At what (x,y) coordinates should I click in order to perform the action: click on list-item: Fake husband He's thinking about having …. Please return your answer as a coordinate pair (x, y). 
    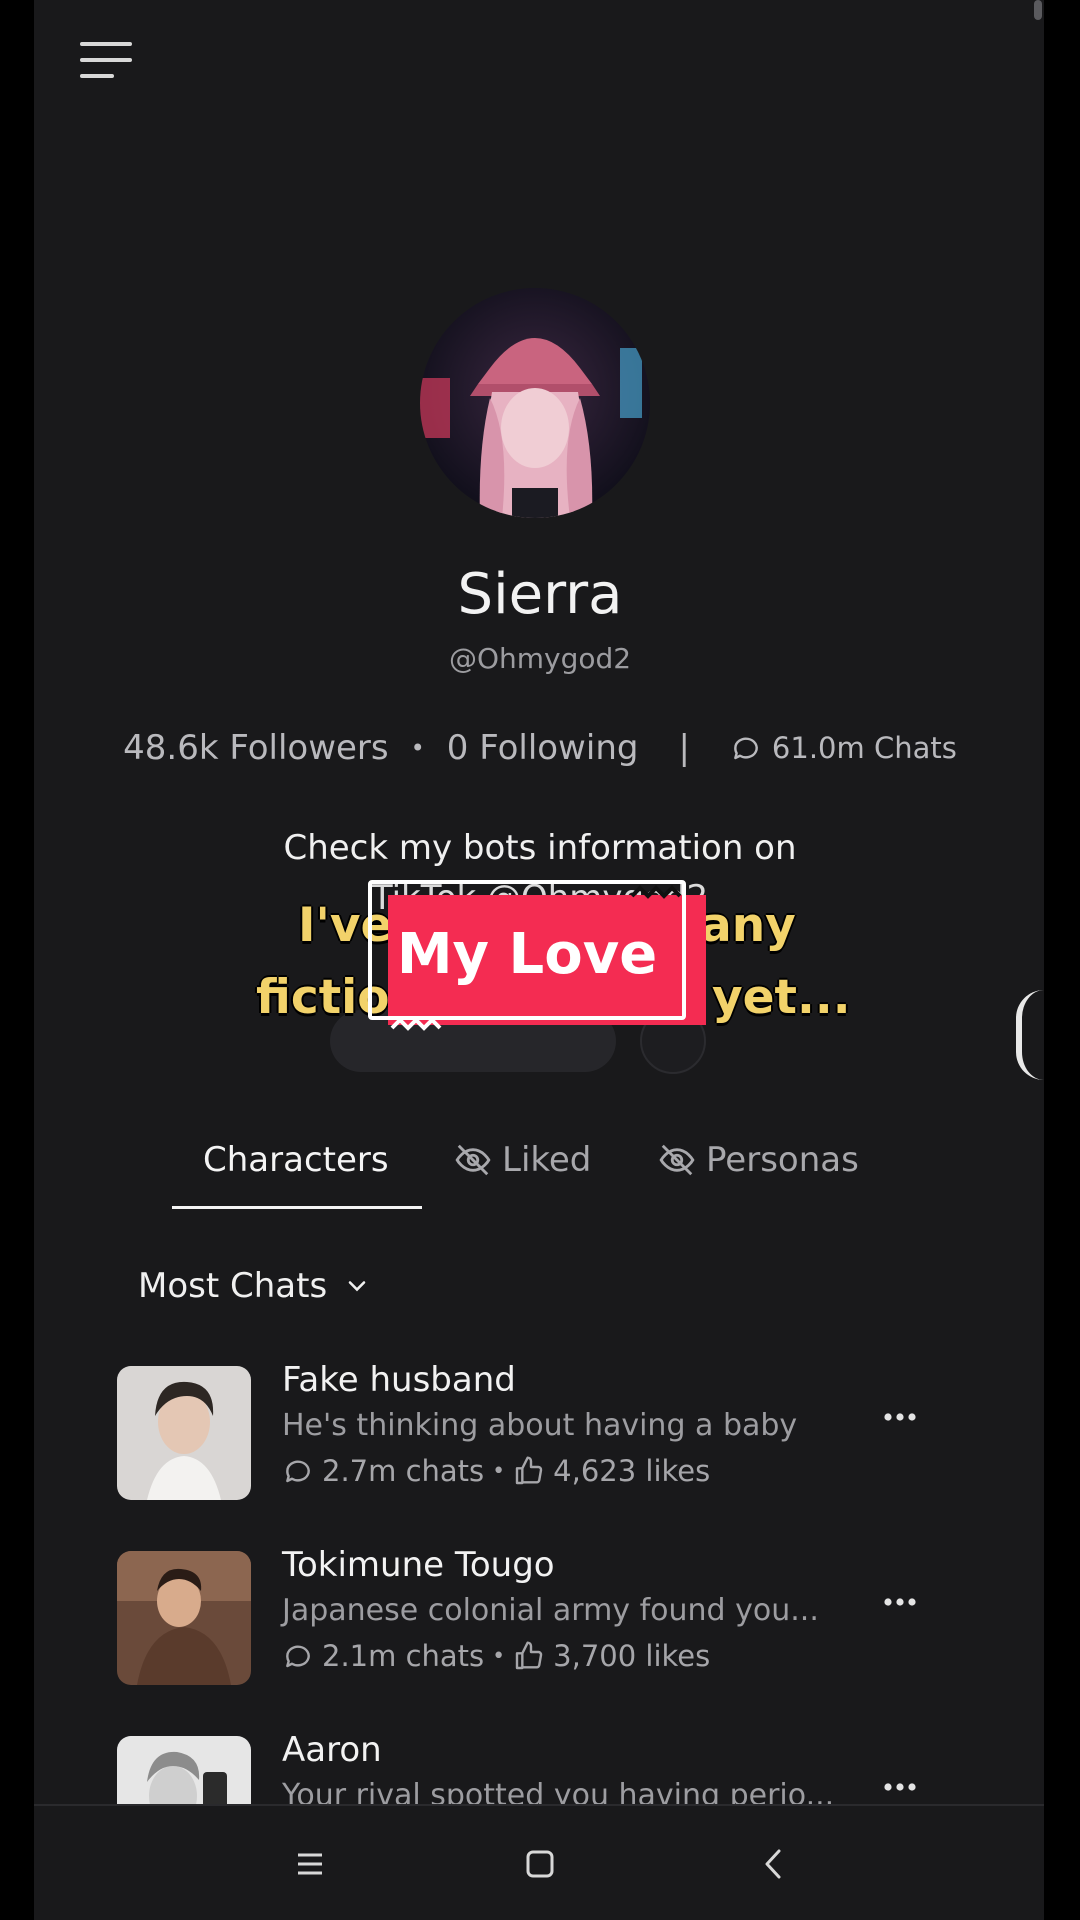
    Looking at the image, I should click on (540, 1430).